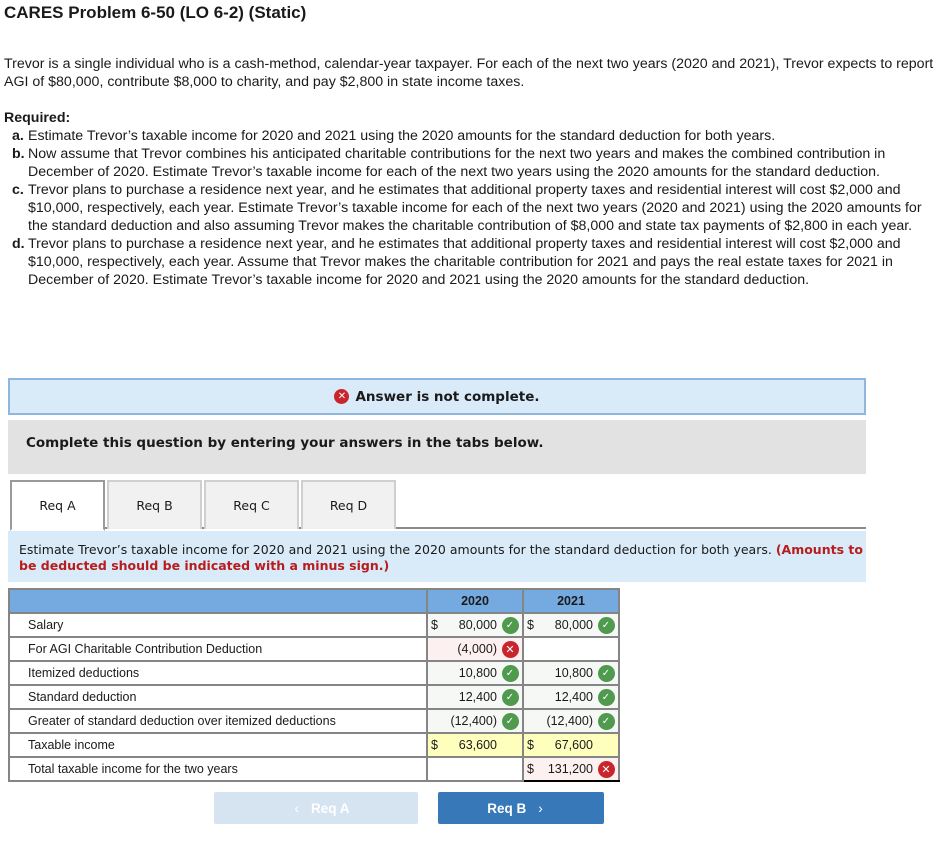  Describe the element at coordinates (330, 808) in the screenshot. I see `prev-button-label: Req A` at that location.